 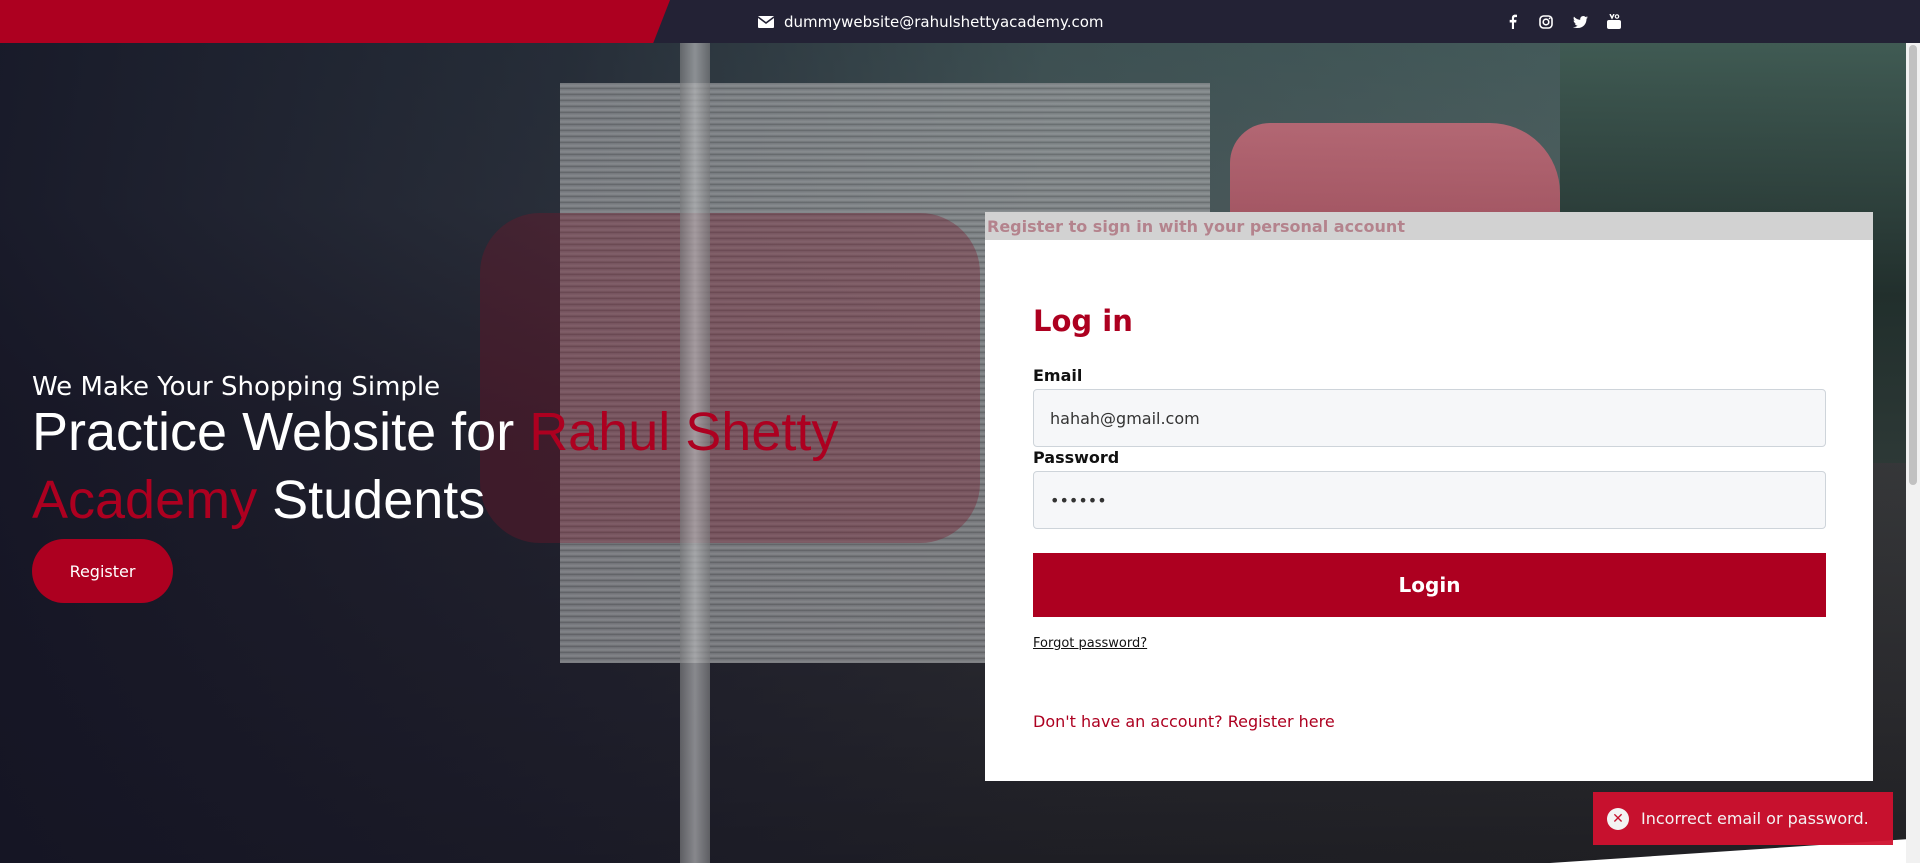 I want to click on topbar-accent, so click(x=335, y=21).